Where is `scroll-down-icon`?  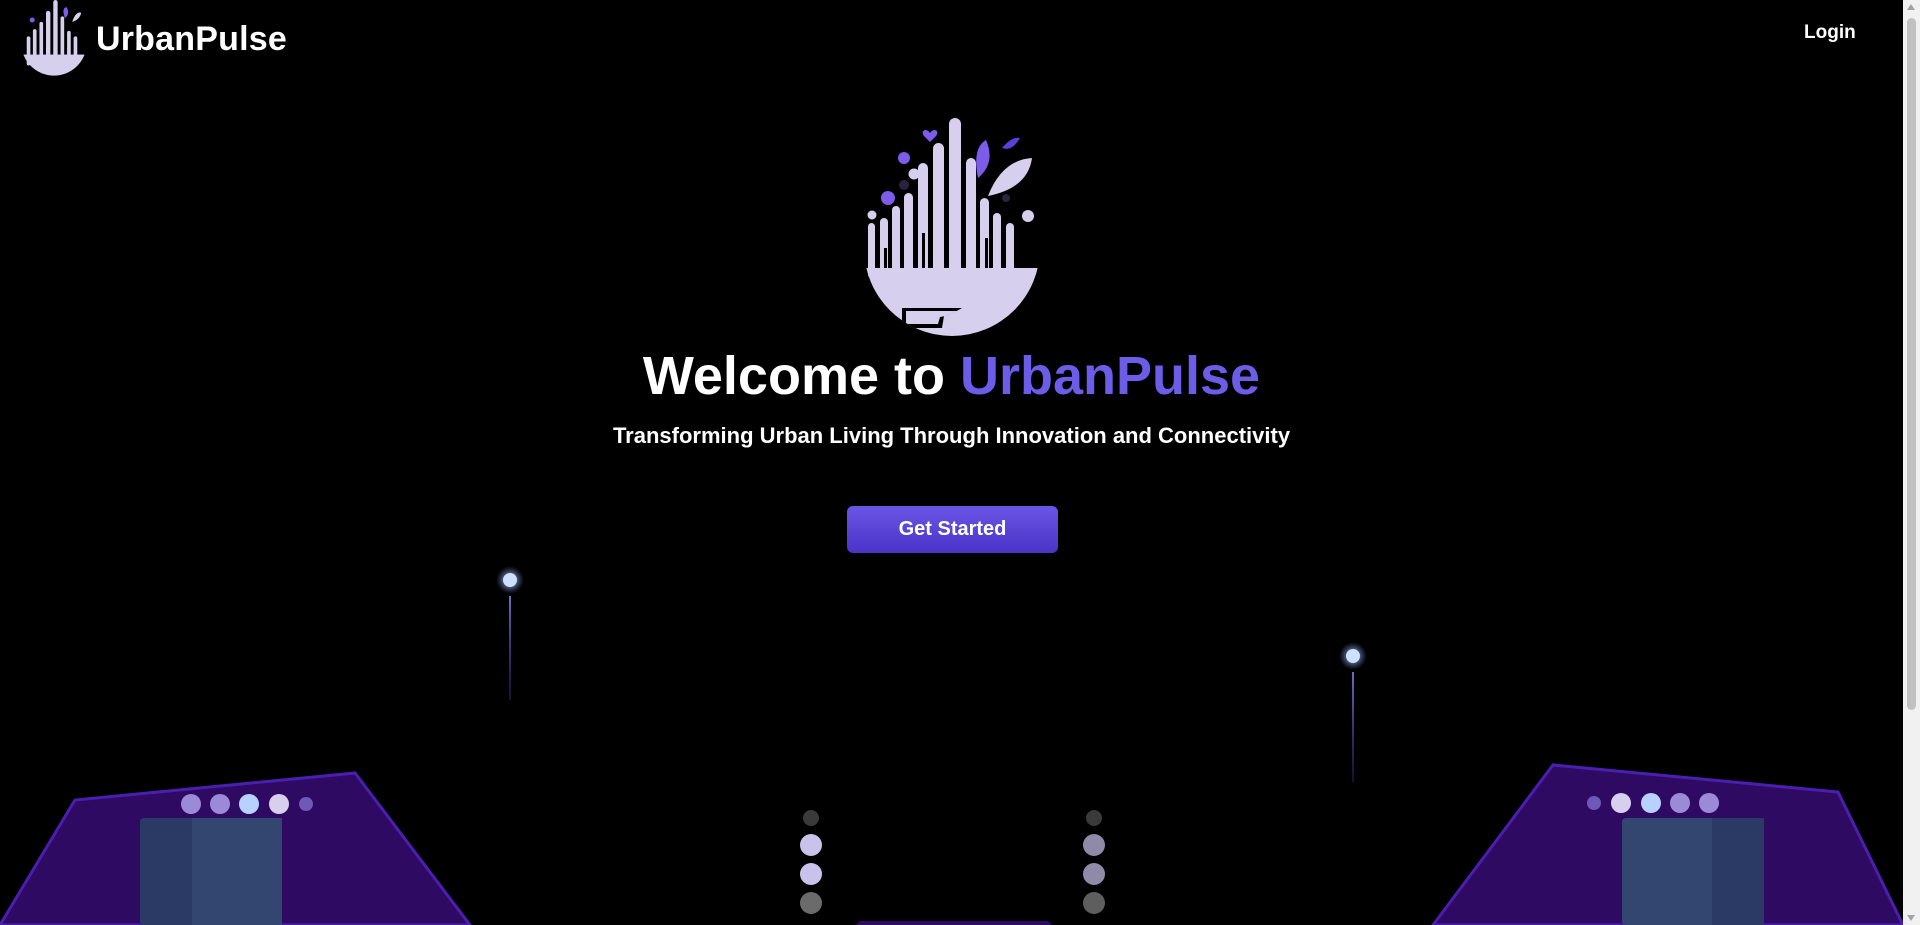 scroll-down-icon is located at coordinates (1911, 918).